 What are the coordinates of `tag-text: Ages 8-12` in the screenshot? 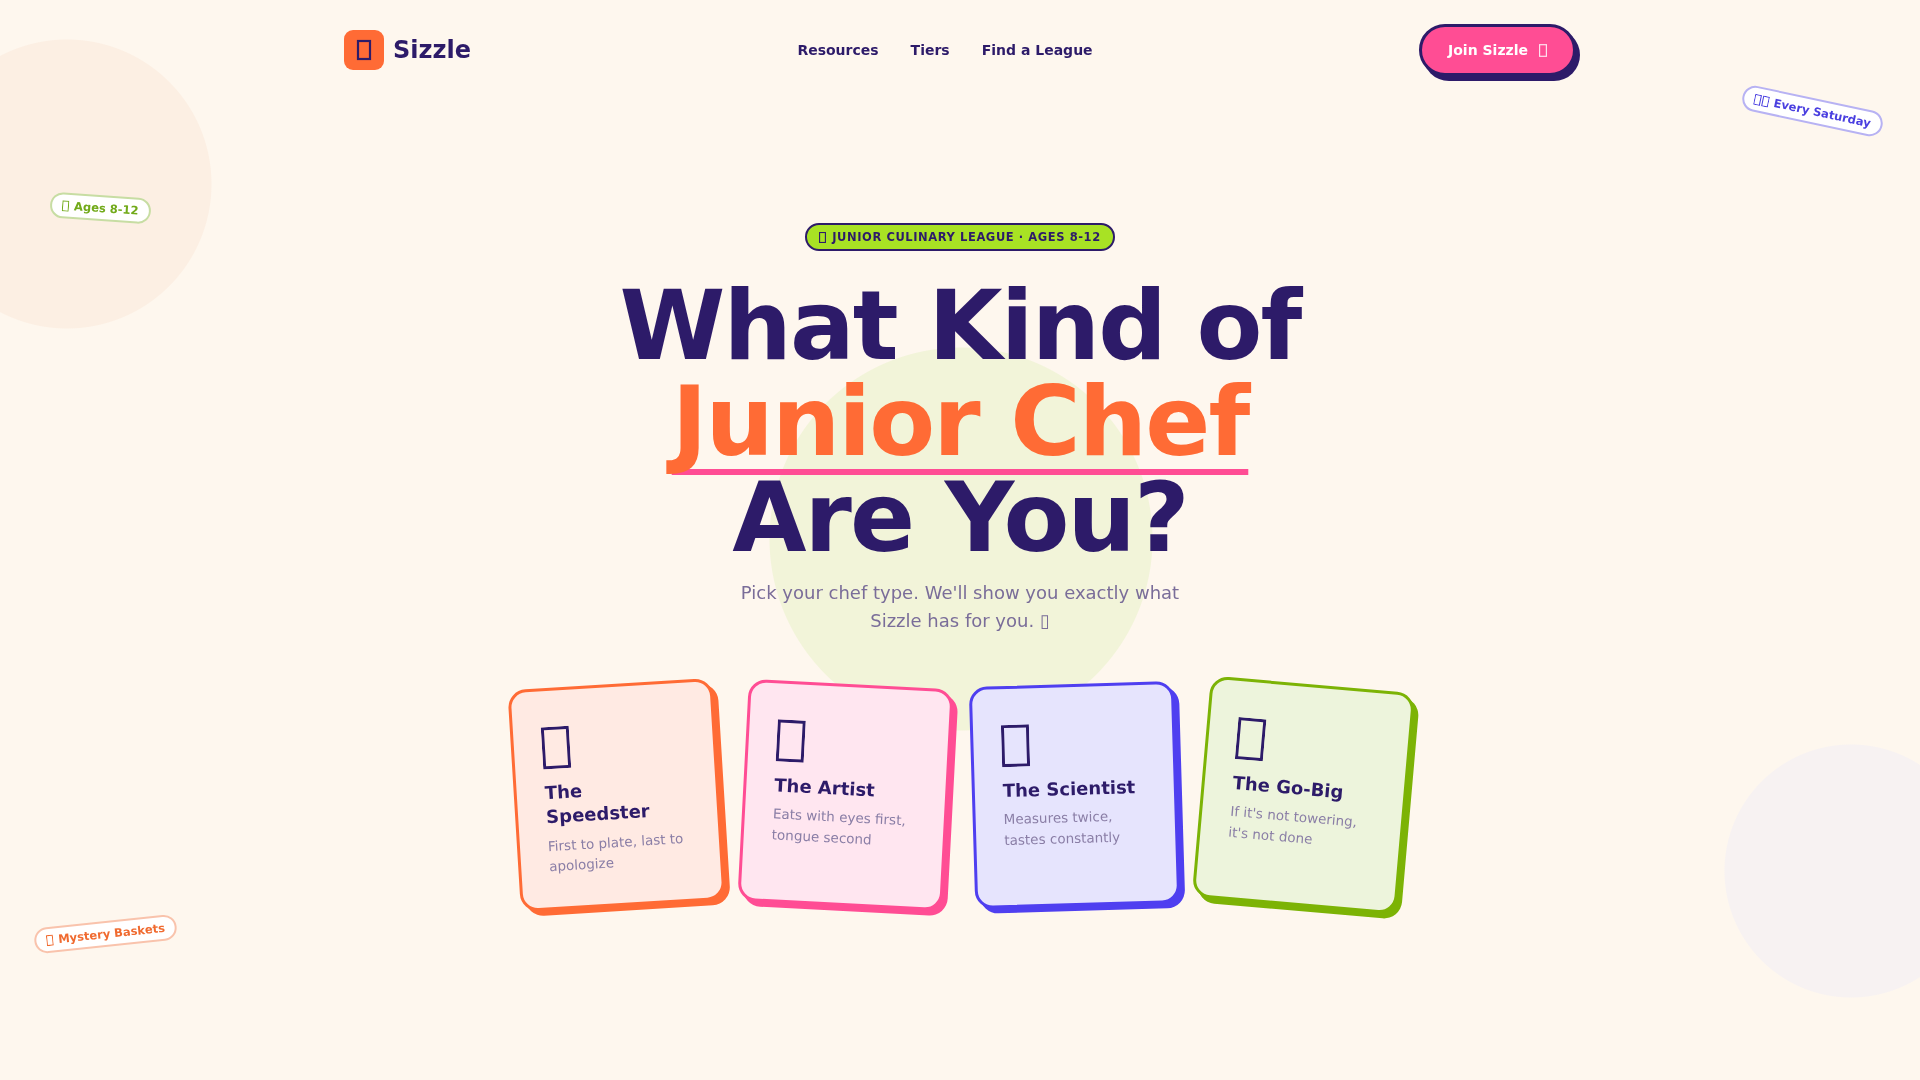 It's located at (106, 208).